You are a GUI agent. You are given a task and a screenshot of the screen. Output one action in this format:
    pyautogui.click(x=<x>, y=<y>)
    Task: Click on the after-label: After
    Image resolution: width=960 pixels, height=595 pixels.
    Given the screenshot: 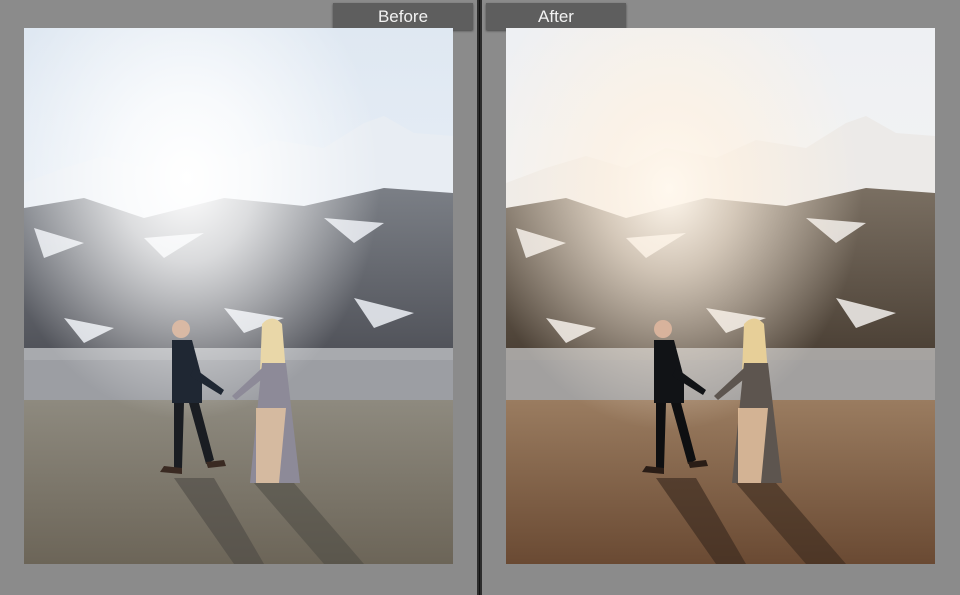 What is the action you would take?
    pyautogui.click(x=556, y=16)
    